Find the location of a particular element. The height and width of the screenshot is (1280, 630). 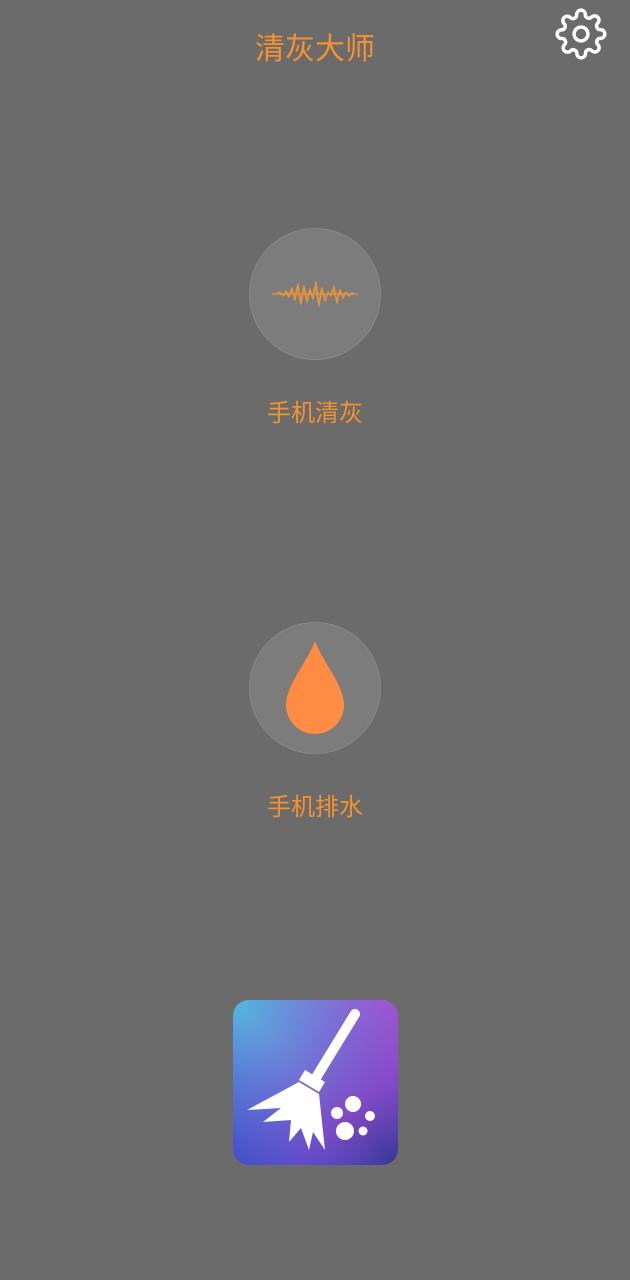

settings-button is located at coordinates (581, 34).